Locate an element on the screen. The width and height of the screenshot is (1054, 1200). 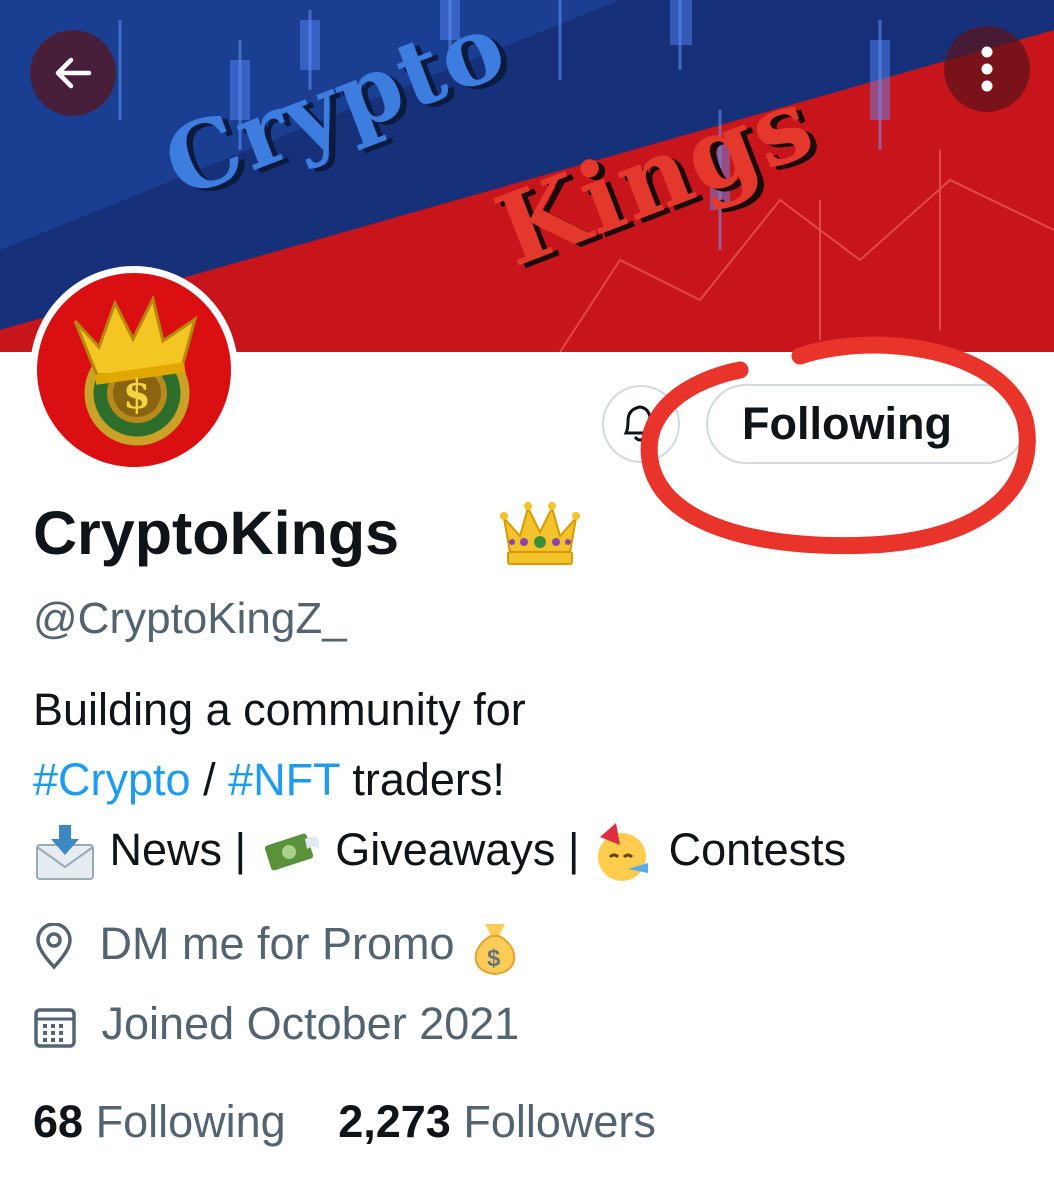
crown-emoji-icon is located at coordinates (540, 538).